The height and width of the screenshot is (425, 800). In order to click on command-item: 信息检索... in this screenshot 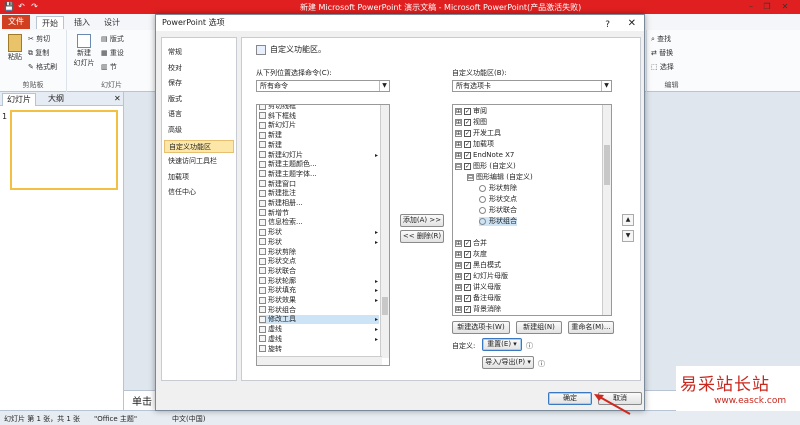, I will do `click(319, 222)`.